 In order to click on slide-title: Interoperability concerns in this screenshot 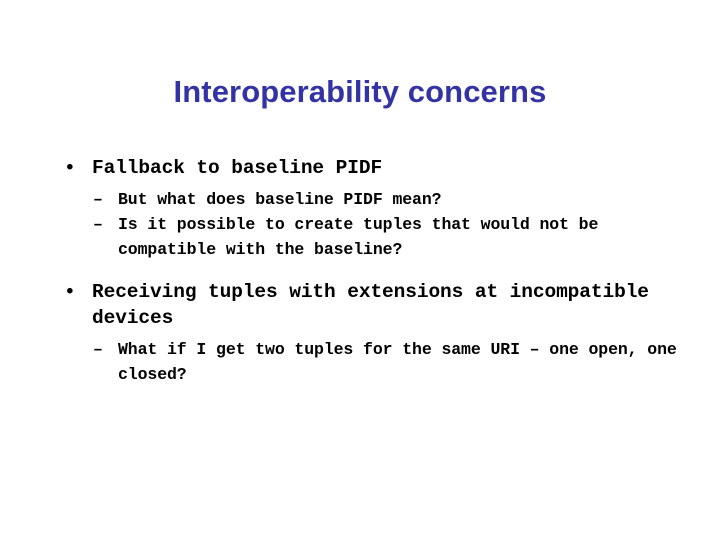, I will do `click(360, 91)`.